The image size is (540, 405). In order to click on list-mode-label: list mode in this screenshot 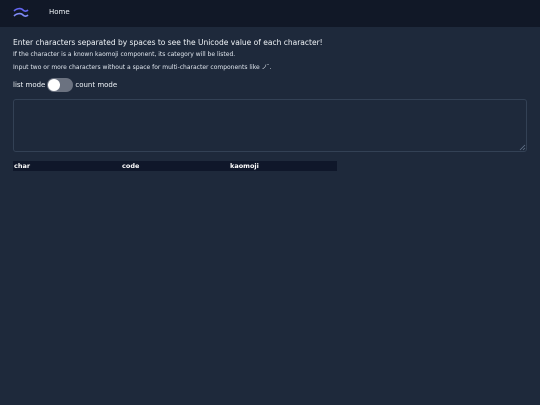, I will do `click(29, 85)`.